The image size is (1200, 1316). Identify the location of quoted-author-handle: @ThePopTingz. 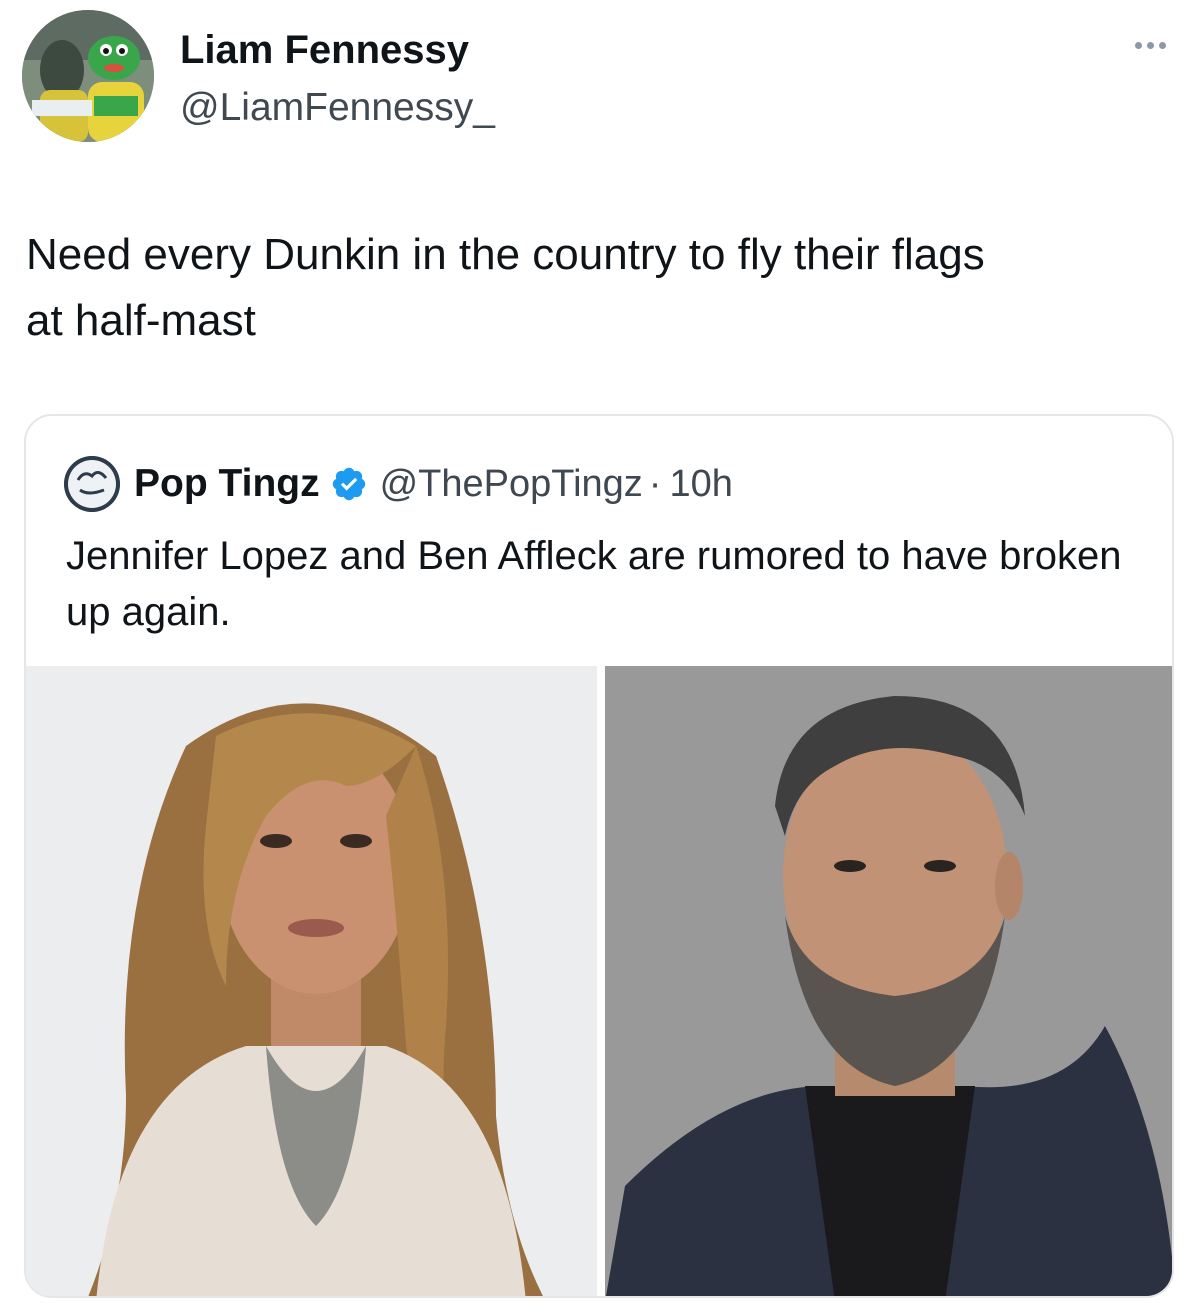
(511, 484).